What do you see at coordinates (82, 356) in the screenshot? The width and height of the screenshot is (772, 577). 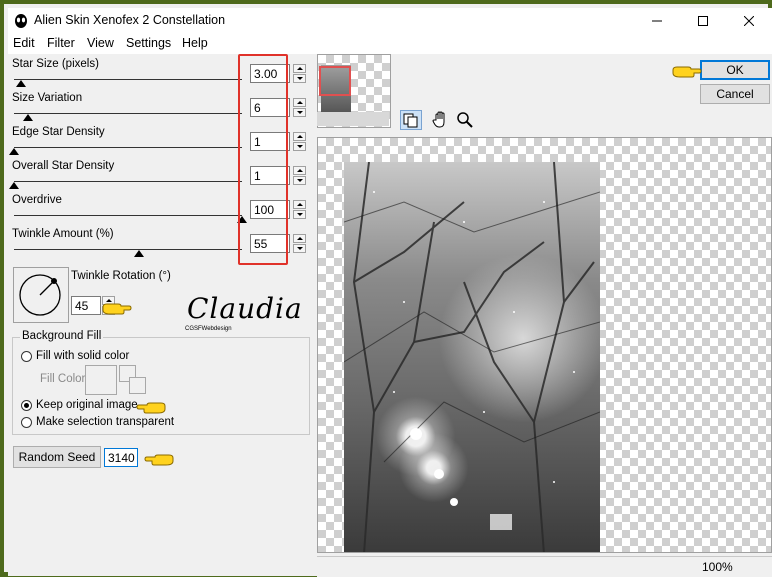 I see `fill-solid-label: Fill with solid color` at bounding box center [82, 356].